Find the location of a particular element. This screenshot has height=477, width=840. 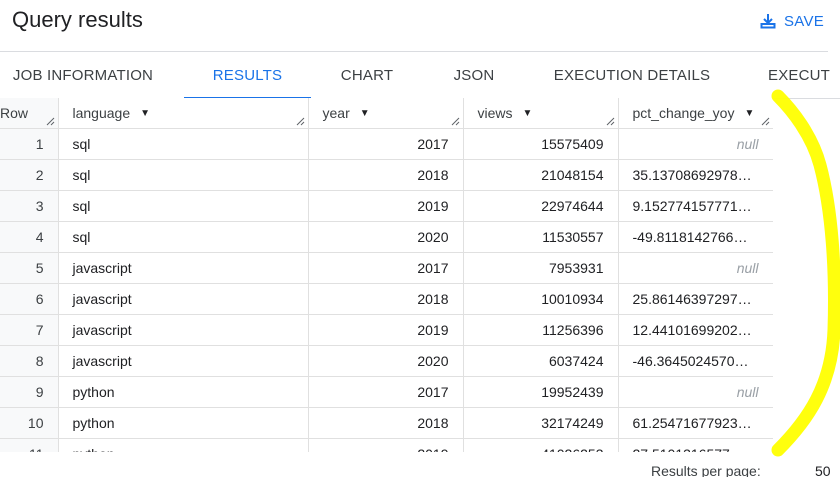

cell-views: 32174249 is located at coordinates (541, 423).